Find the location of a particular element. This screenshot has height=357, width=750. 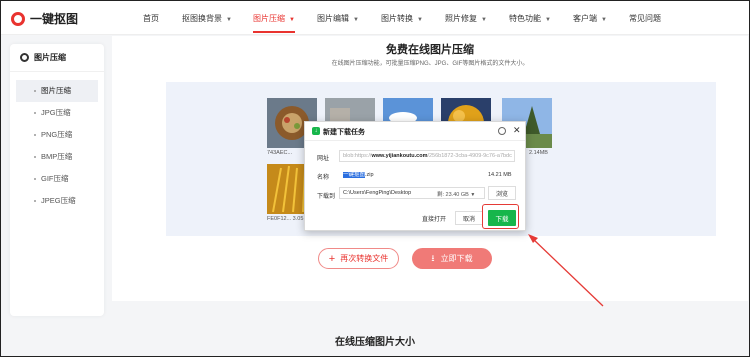

nav-image-edit: 图片编辑 ▼ is located at coordinates (338, 18).